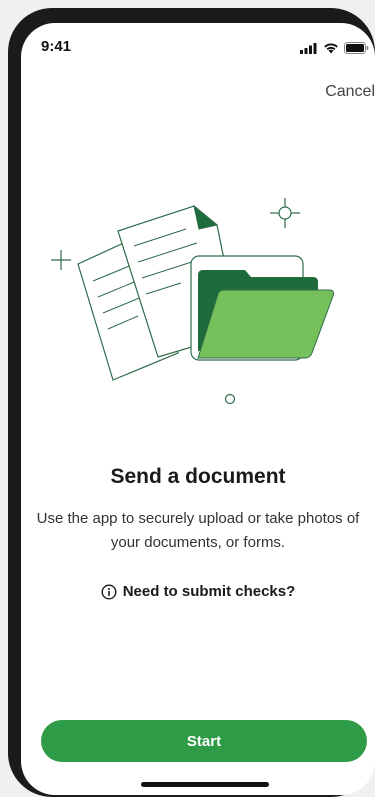  What do you see at coordinates (56, 46) in the screenshot?
I see `status-time: 9:41` at bounding box center [56, 46].